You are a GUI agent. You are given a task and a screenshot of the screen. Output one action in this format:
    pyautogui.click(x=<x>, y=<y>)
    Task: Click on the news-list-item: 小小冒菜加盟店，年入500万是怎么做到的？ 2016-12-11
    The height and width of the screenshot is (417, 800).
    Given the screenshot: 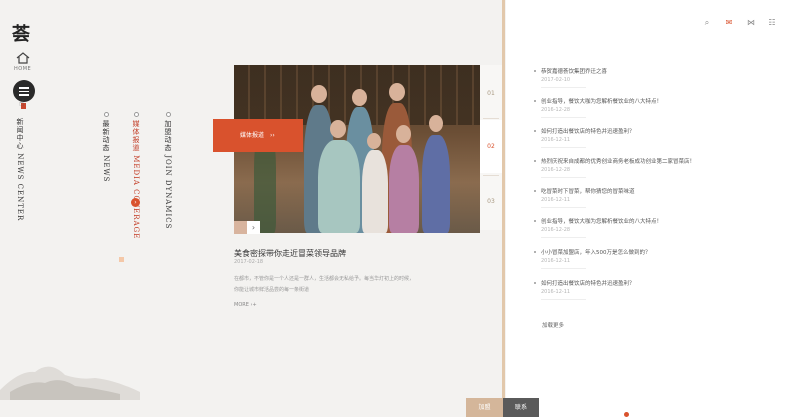 What is the action you would take?
    pyautogui.click(x=634, y=258)
    